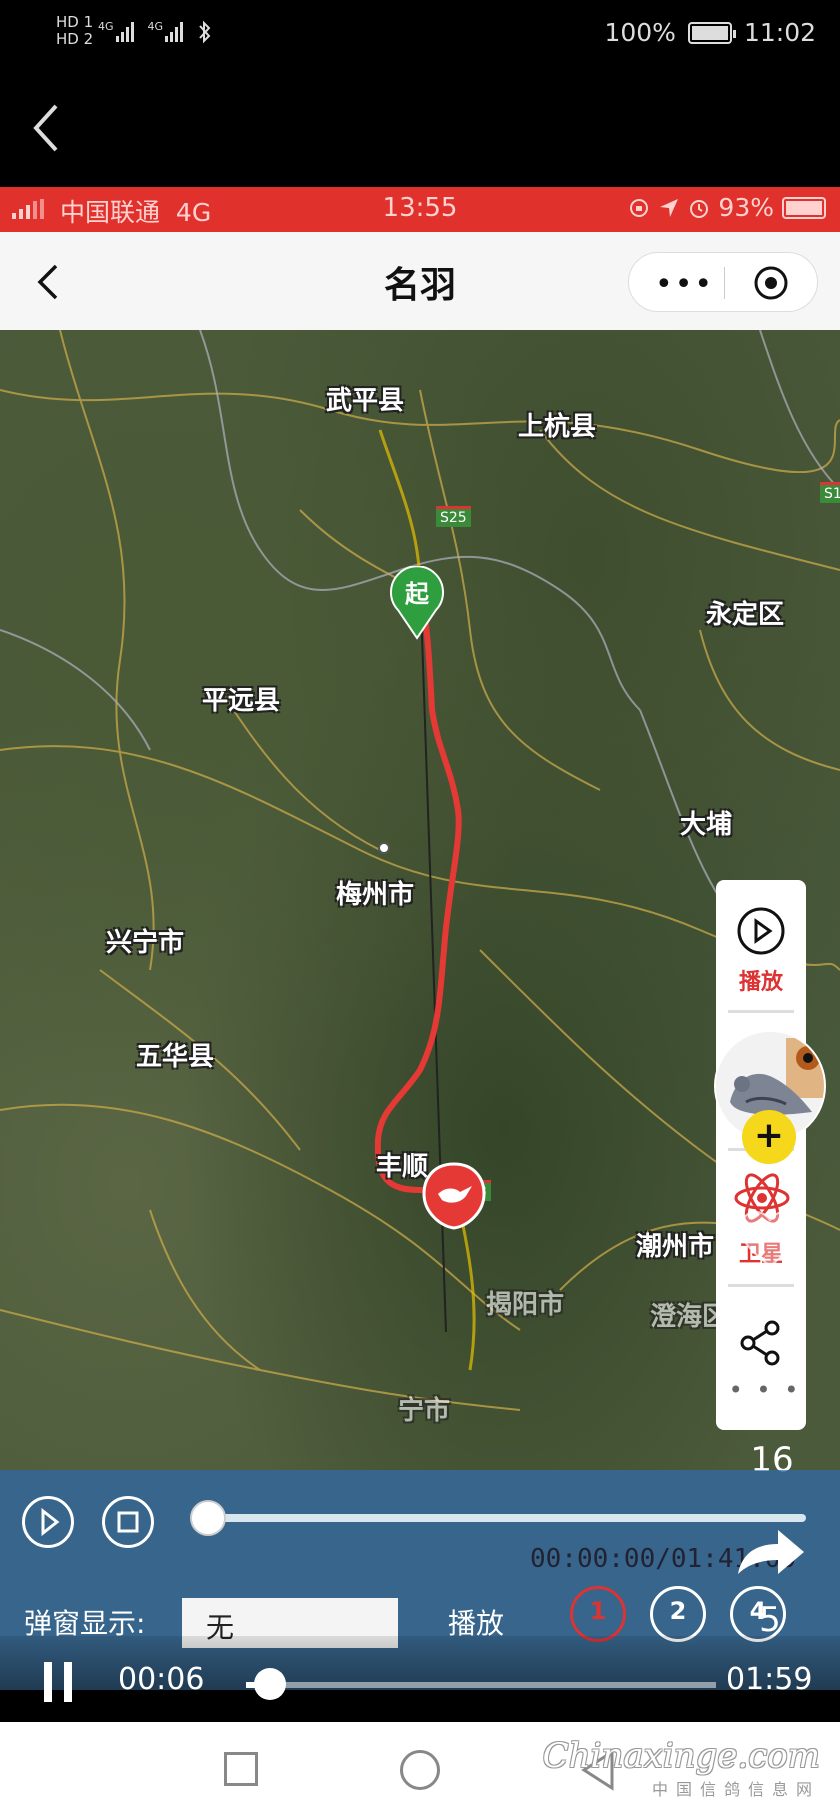 The image size is (840, 1820). Describe the element at coordinates (675, 1247) in the screenshot. I see `city-label: 潮州市` at that location.